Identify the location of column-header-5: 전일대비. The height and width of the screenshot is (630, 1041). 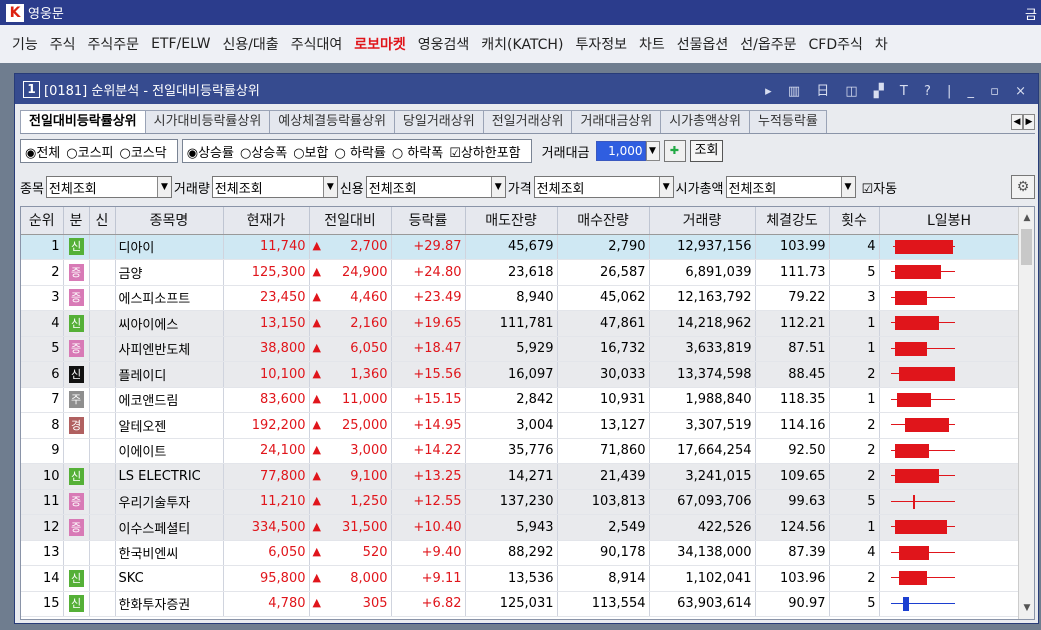
(350, 221).